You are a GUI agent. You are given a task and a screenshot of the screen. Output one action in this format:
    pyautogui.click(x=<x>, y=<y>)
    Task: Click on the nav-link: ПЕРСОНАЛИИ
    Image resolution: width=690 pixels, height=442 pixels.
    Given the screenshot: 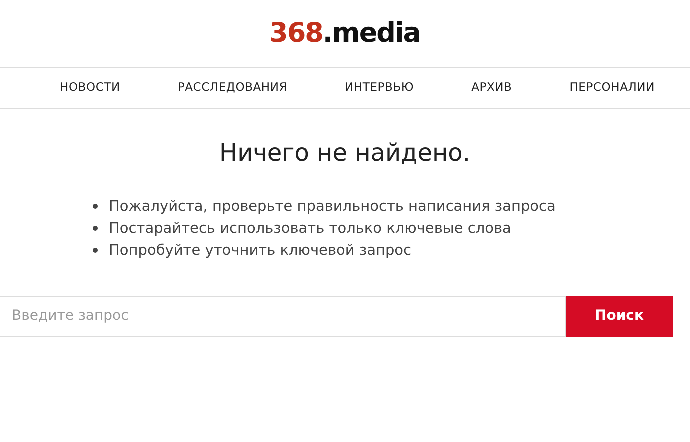 What is the action you would take?
    pyautogui.click(x=612, y=88)
    